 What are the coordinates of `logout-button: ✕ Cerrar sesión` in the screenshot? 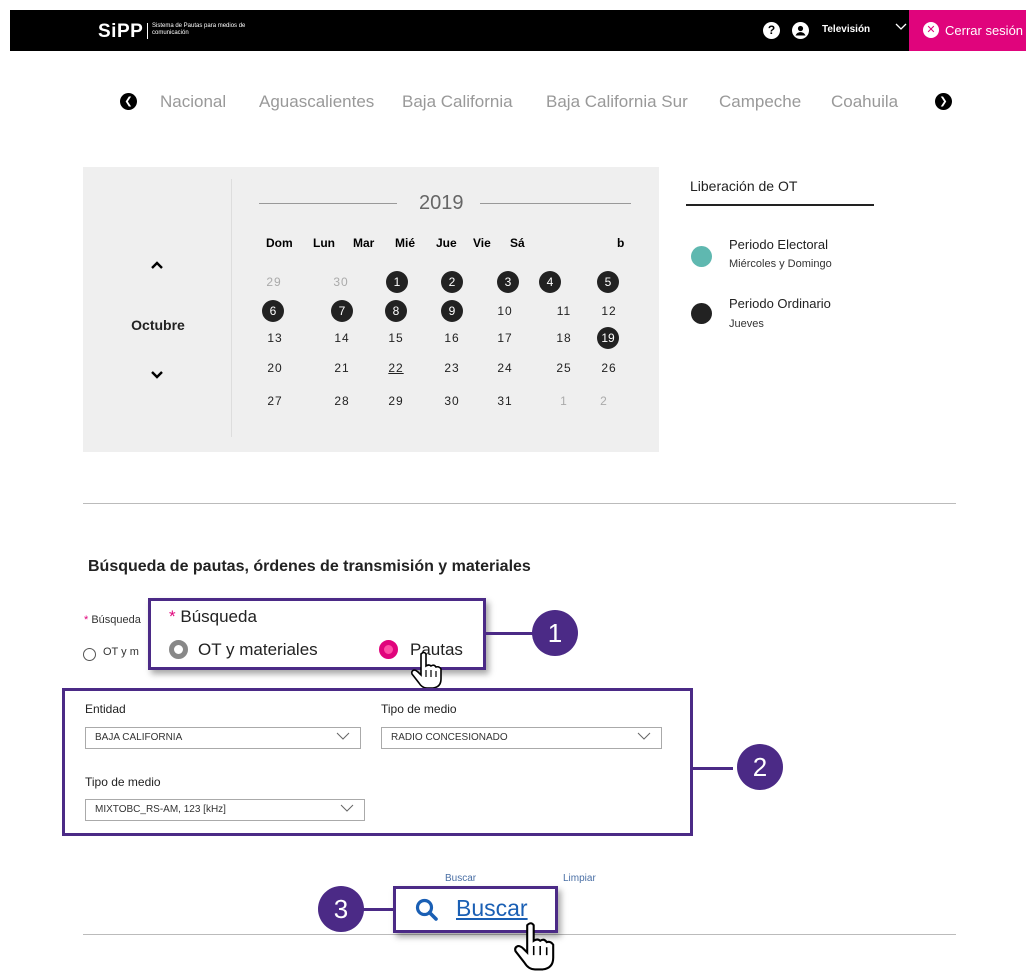 It's located at (967, 30).